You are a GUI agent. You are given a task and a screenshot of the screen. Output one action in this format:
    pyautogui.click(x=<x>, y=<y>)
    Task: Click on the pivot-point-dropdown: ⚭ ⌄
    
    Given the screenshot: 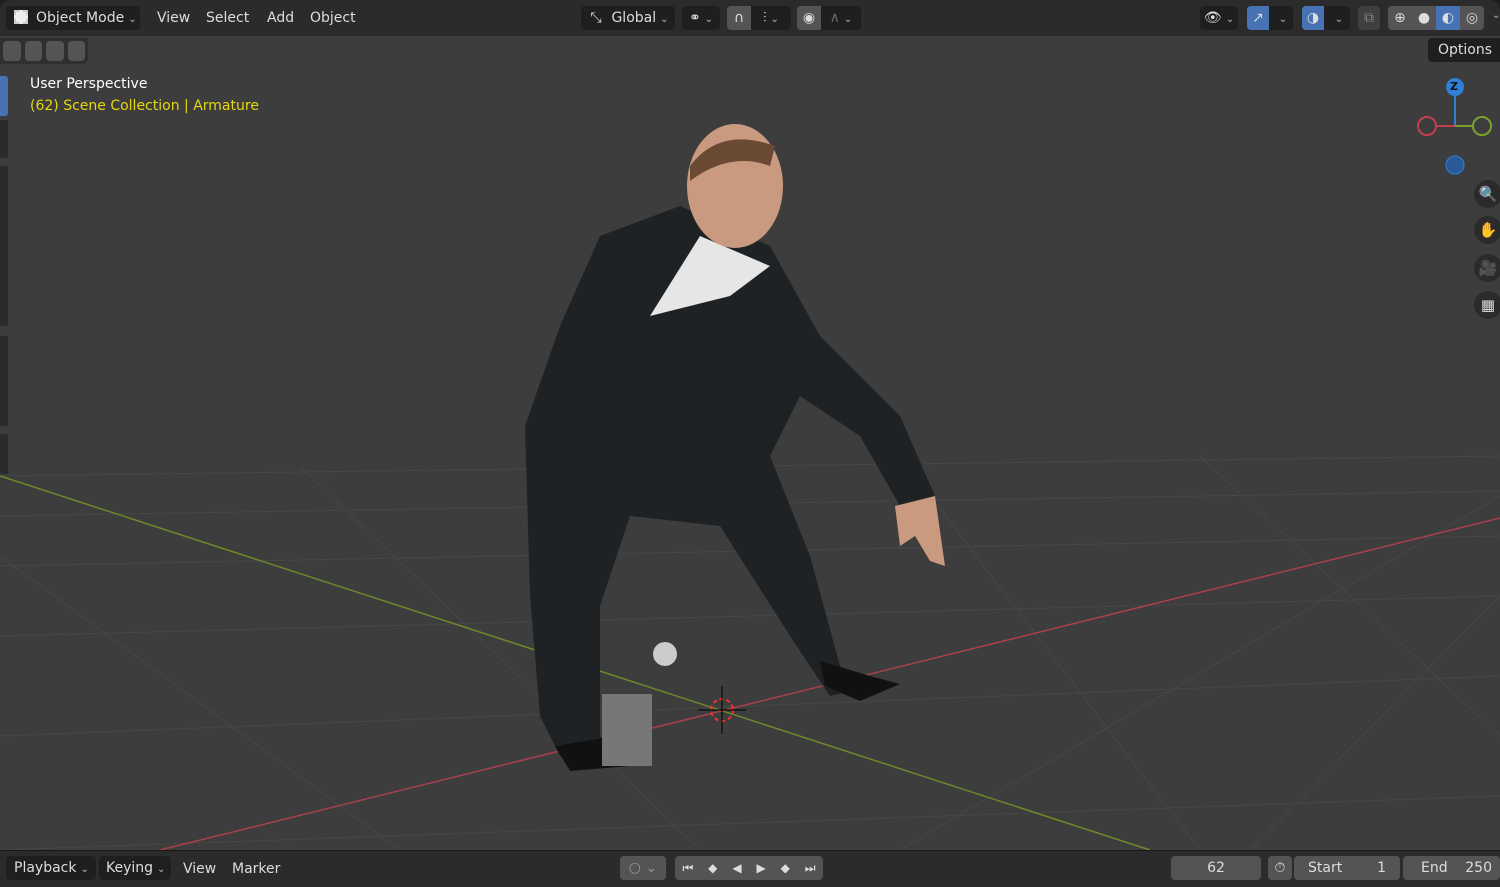 What is the action you would take?
    pyautogui.click(x=701, y=18)
    